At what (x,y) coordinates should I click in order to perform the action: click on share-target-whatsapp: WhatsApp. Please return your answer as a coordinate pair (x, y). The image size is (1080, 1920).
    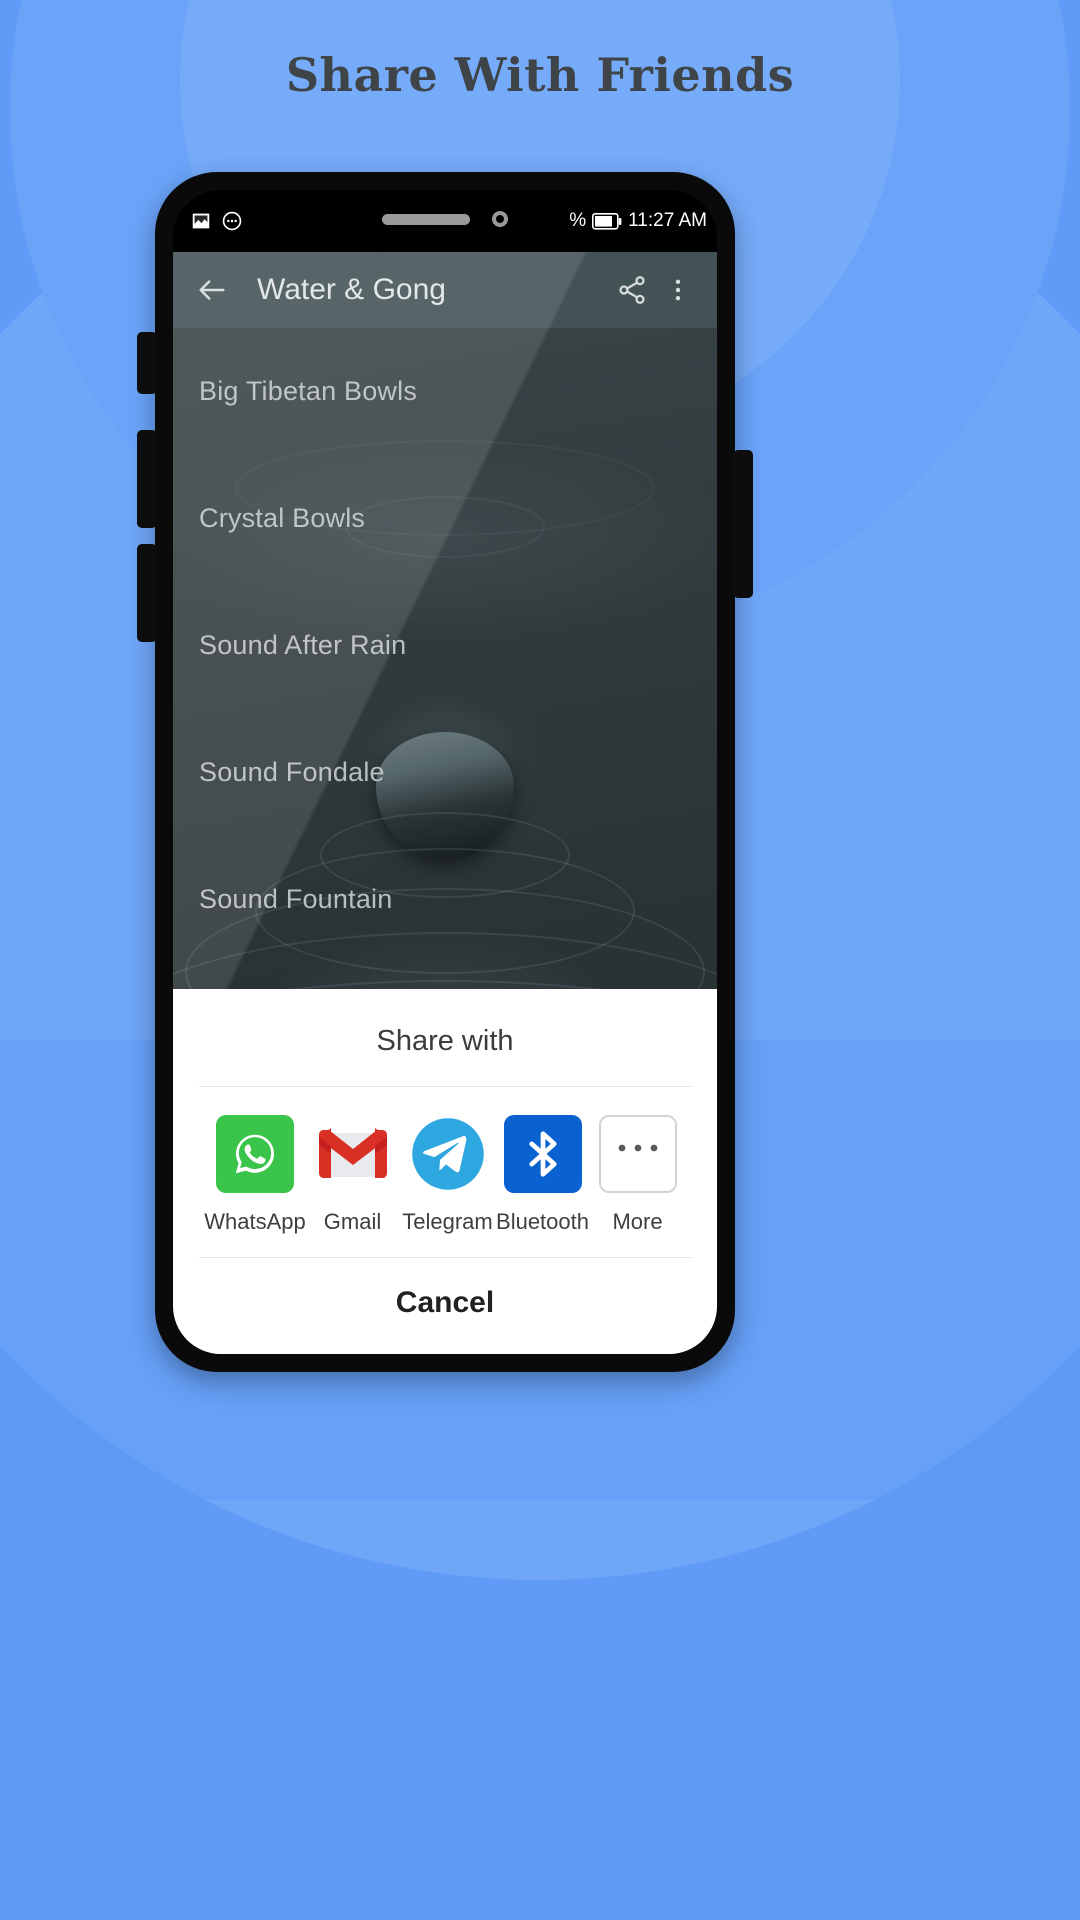
    Looking at the image, I should click on (255, 1175).